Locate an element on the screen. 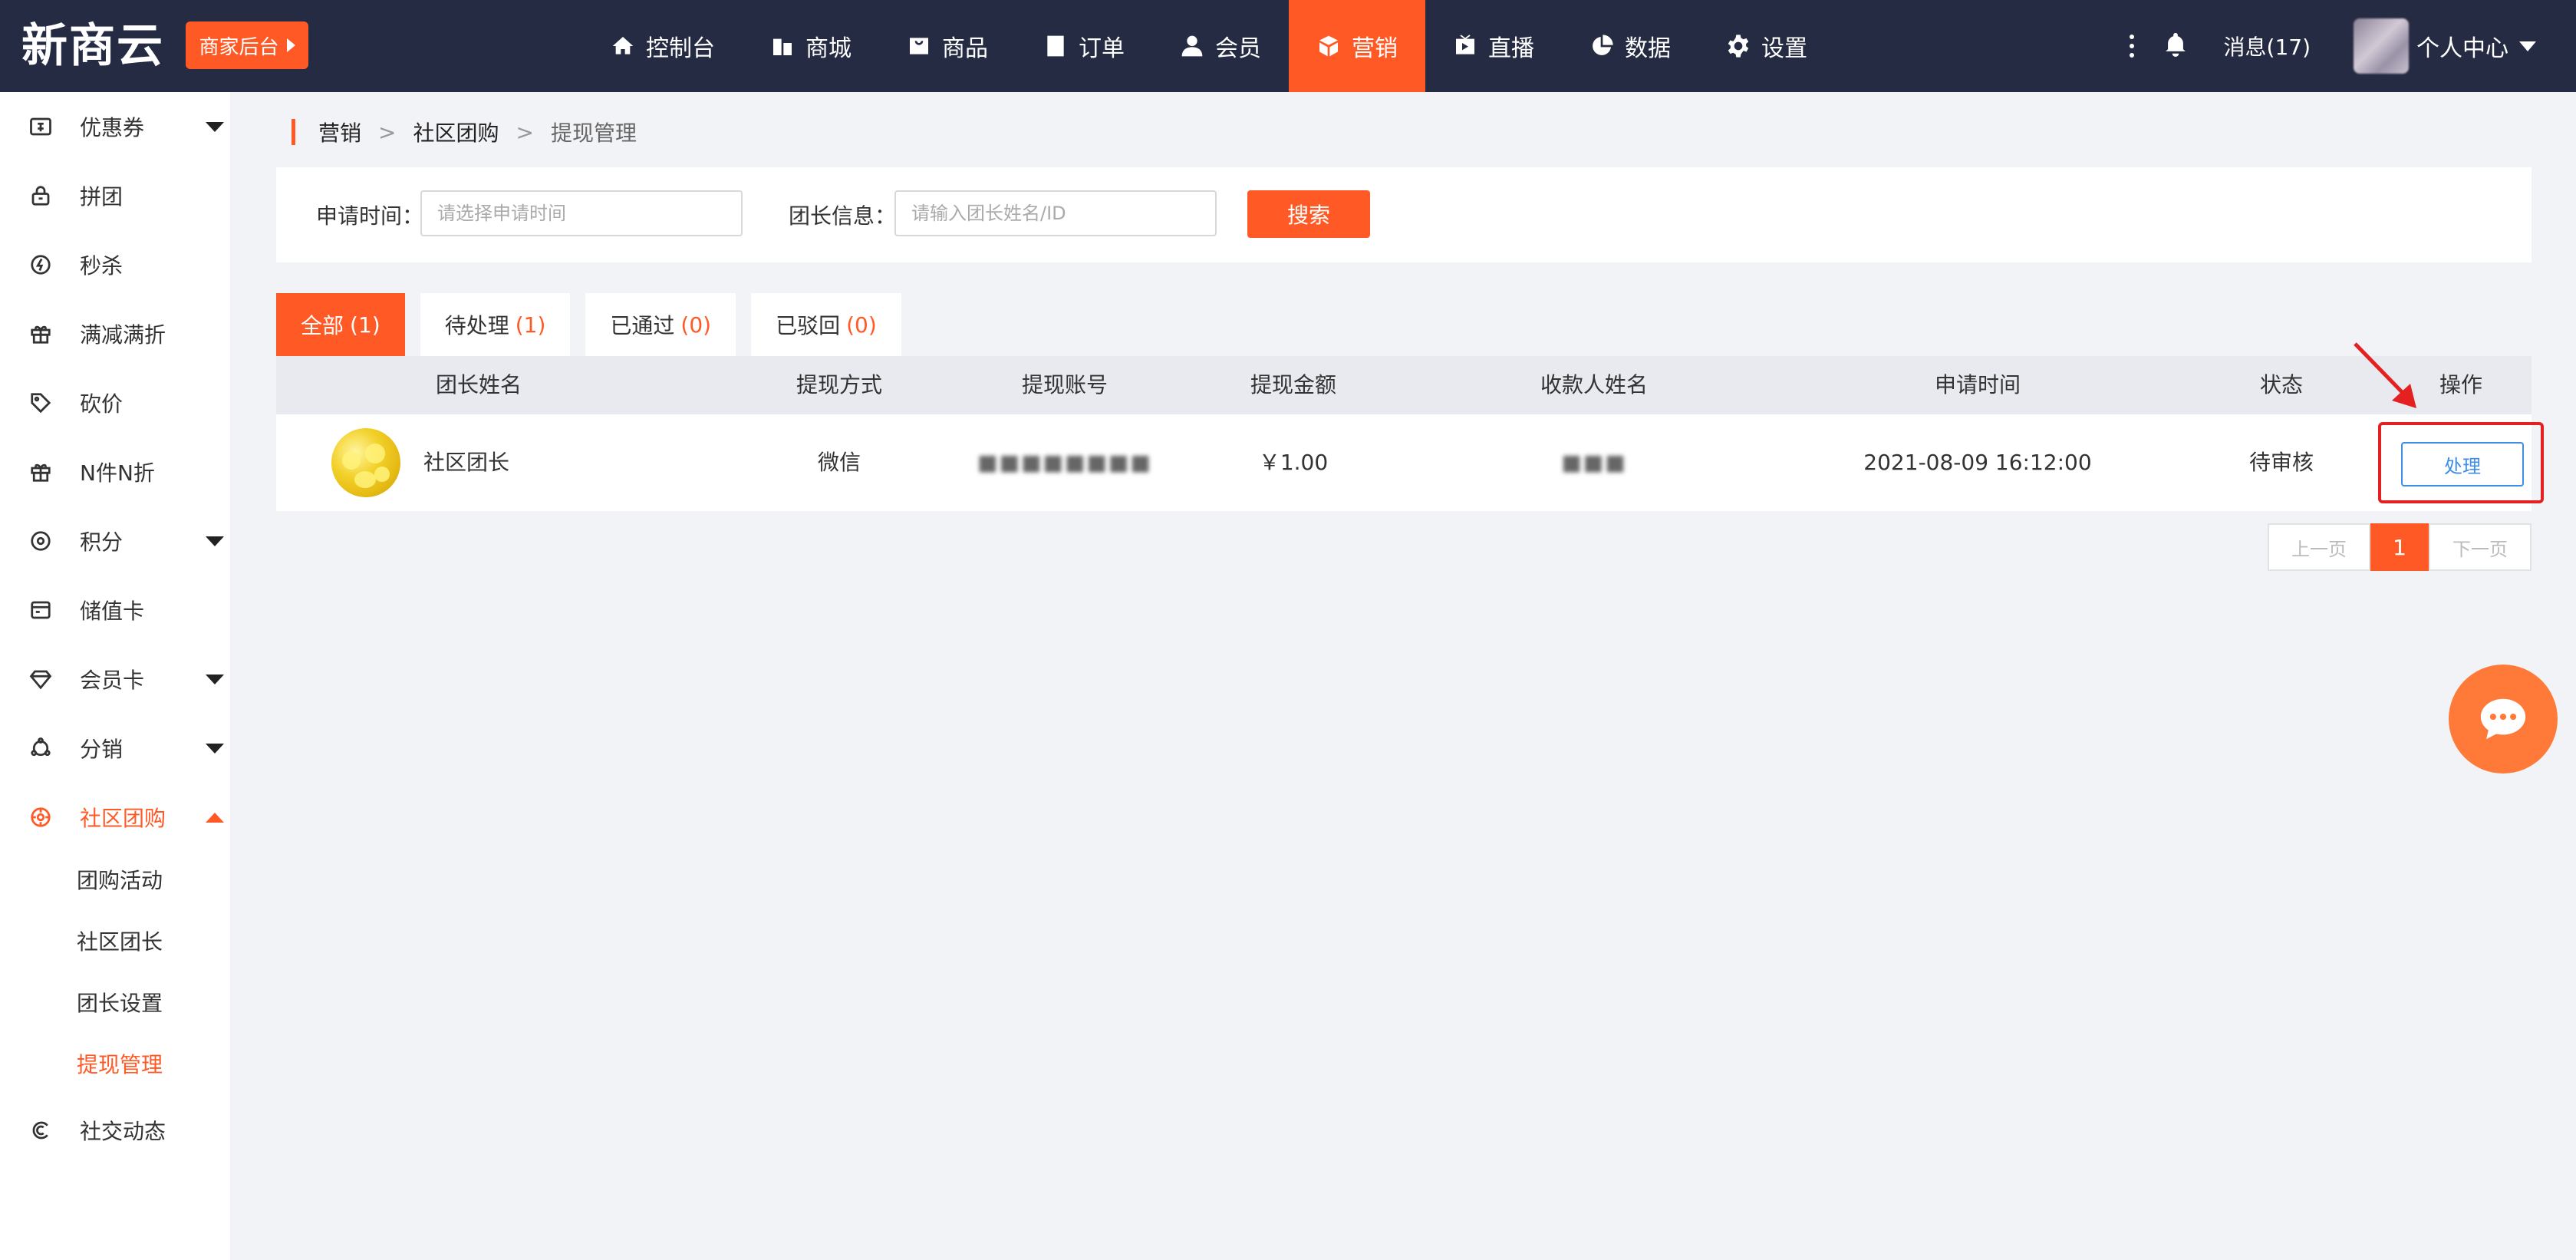  tab-rejected: 已驳回 (0) is located at coordinates (826, 324).